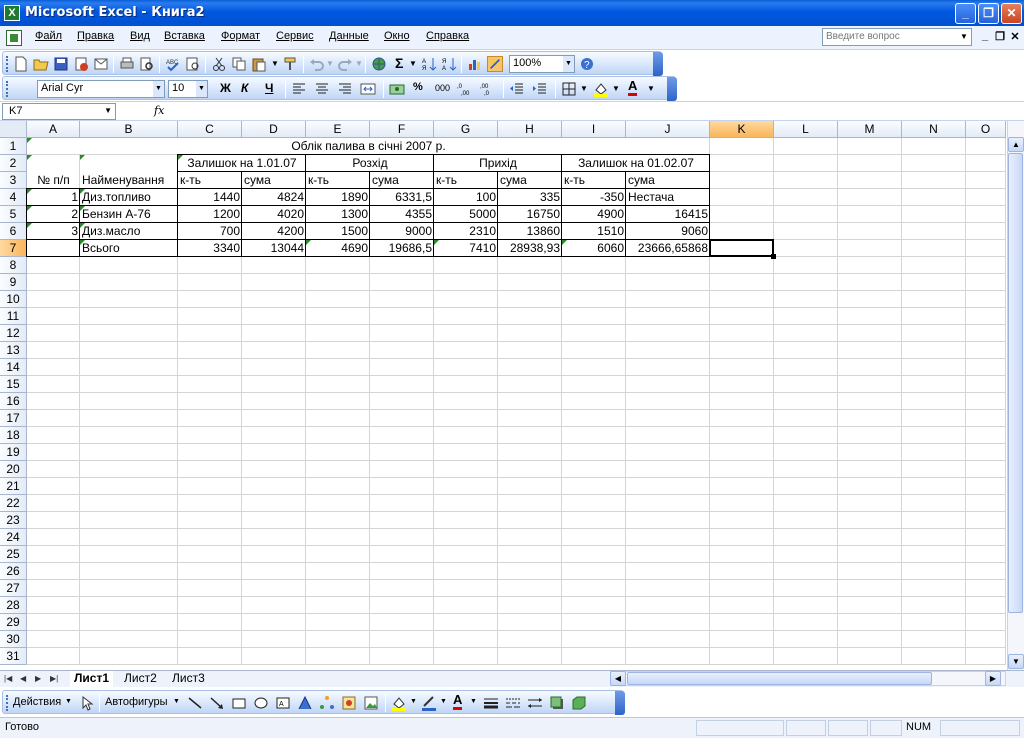  Describe the element at coordinates (317, 64) in the screenshot. I see `undo-icon` at that location.